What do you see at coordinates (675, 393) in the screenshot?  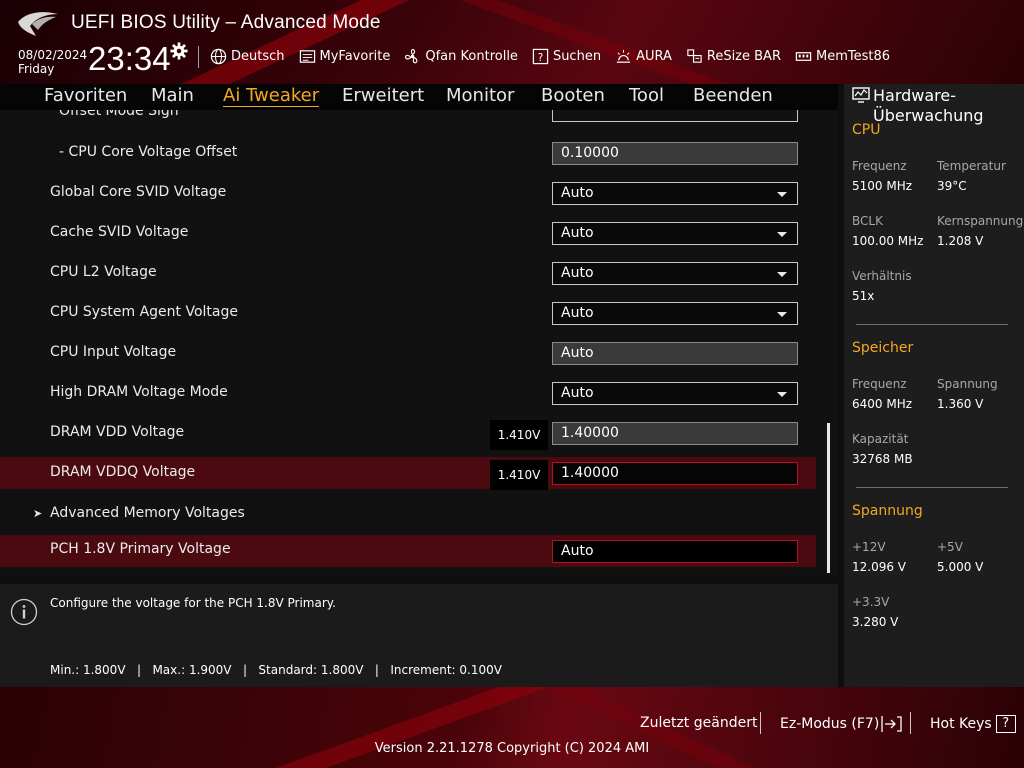 I see `high-dram-voltage-mode-dropdown: Auto` at bounding box center [675, 393].